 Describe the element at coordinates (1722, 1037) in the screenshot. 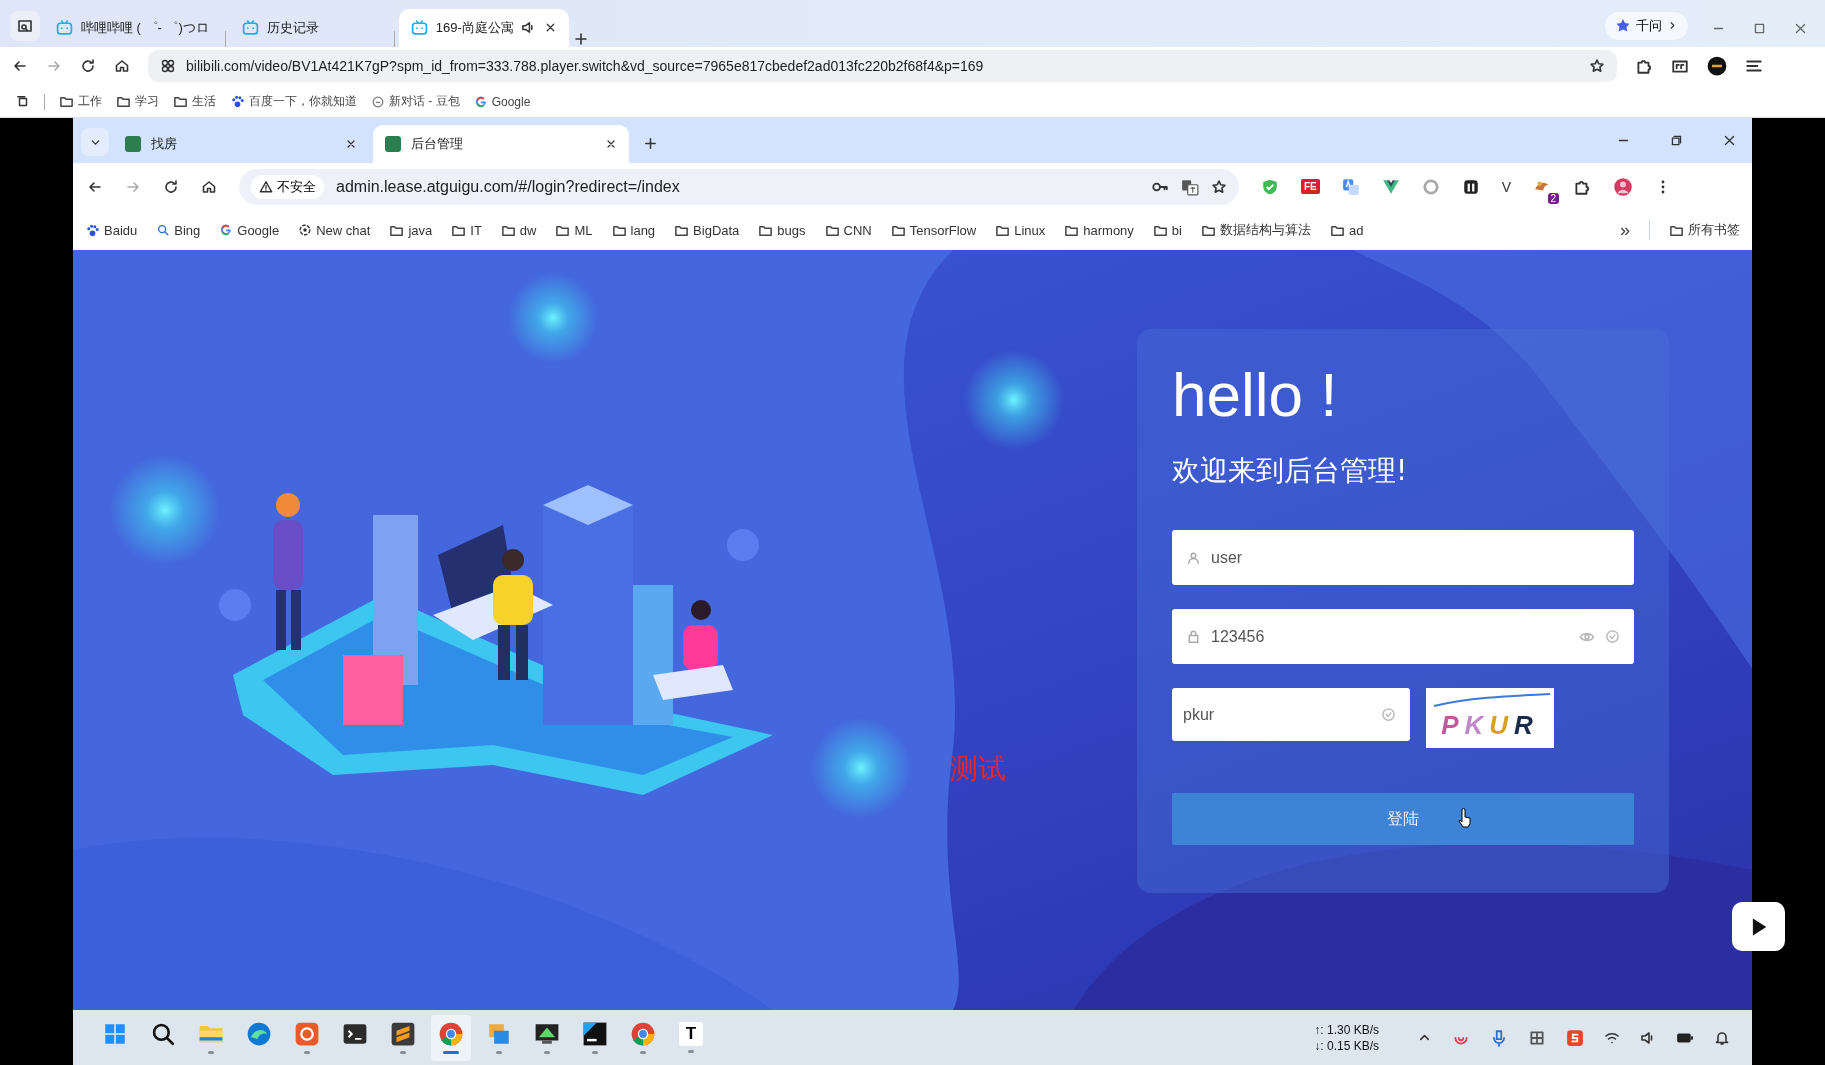

I see `bell-icon` at that location.